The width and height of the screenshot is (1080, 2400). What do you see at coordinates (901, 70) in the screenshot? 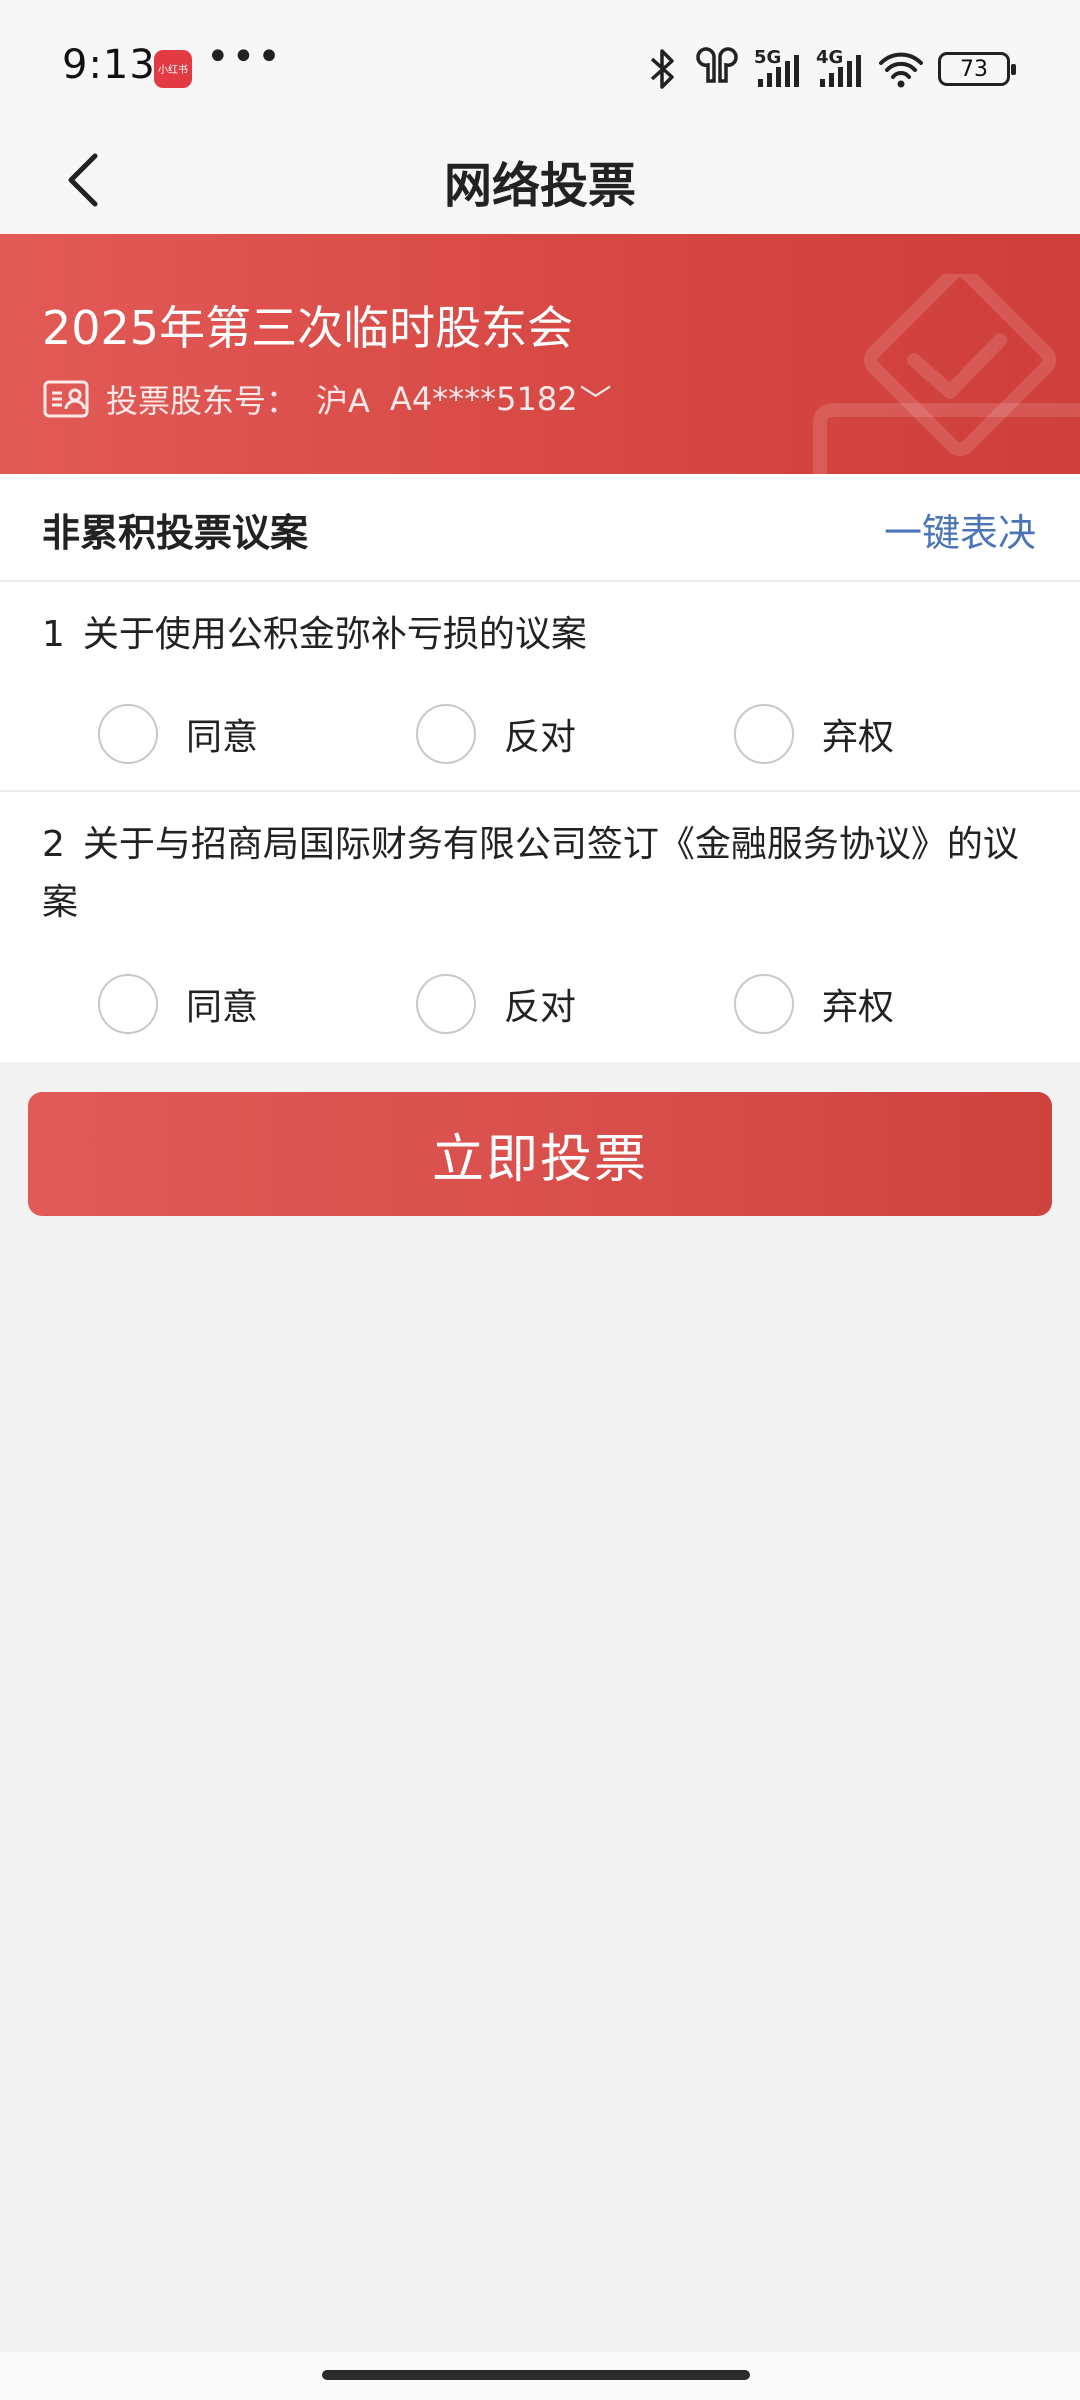
I see `wifi-icon` at bounding box center [901, 70].